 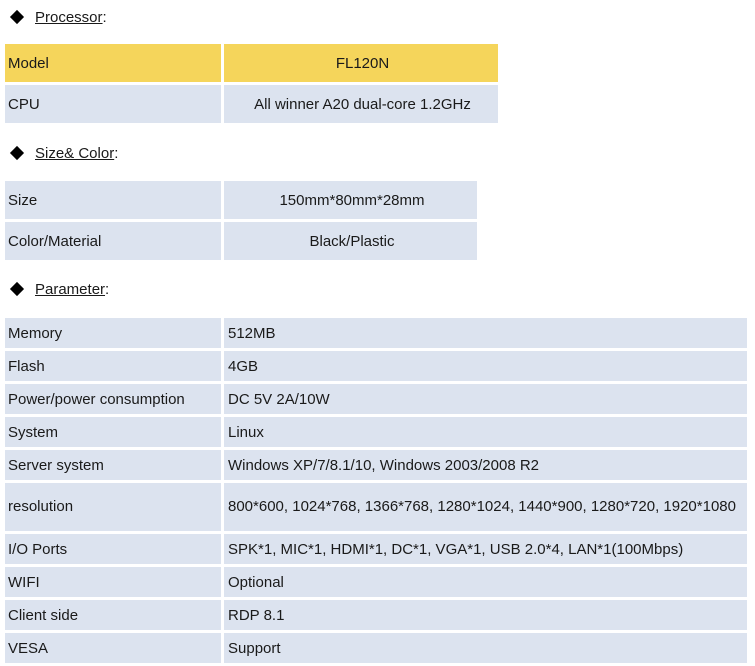 What do you see at coordinates (114, 334) in the screenshot?
I see `row-label: Memory` at bounding box center [114, 334].